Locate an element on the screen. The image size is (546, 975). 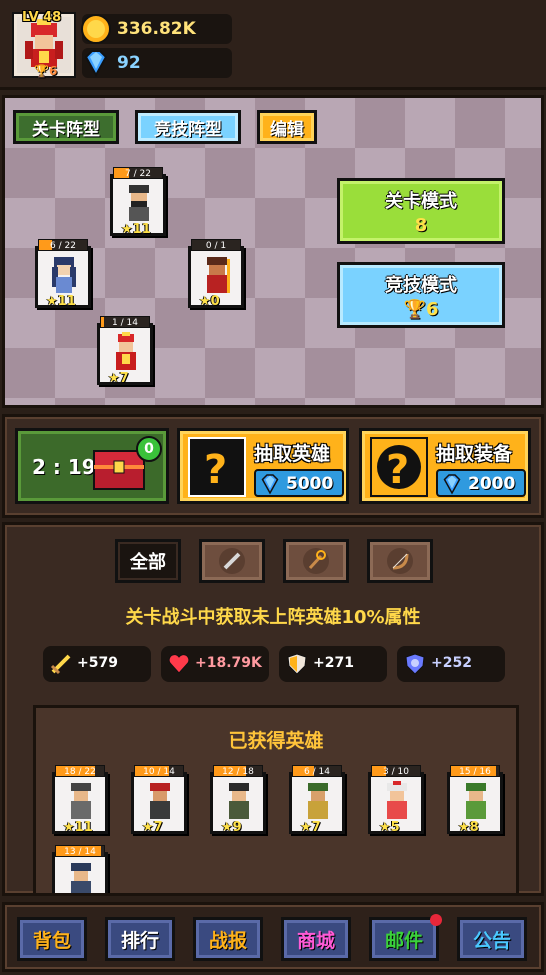
hero-stars: ★8 is located at coordinates (468, 827).